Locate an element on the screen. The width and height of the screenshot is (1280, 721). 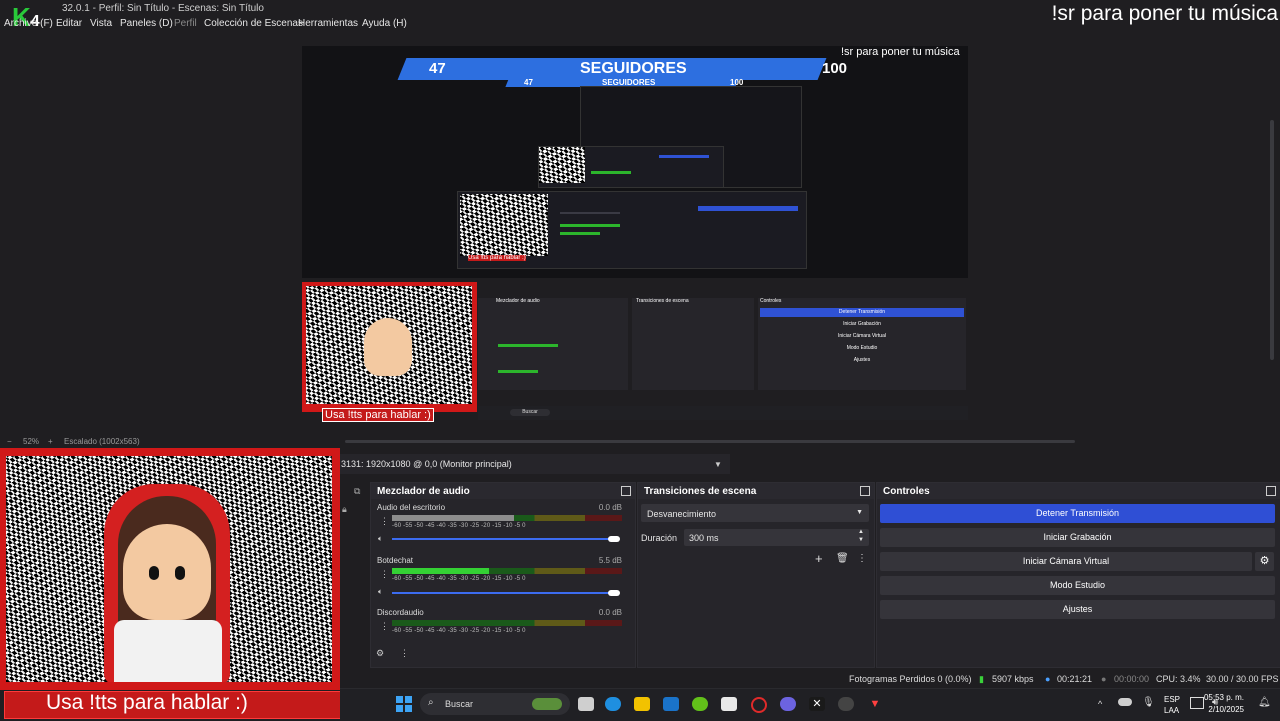
transitions-header: Transiciones de escena is located at coordinates (756, 491).